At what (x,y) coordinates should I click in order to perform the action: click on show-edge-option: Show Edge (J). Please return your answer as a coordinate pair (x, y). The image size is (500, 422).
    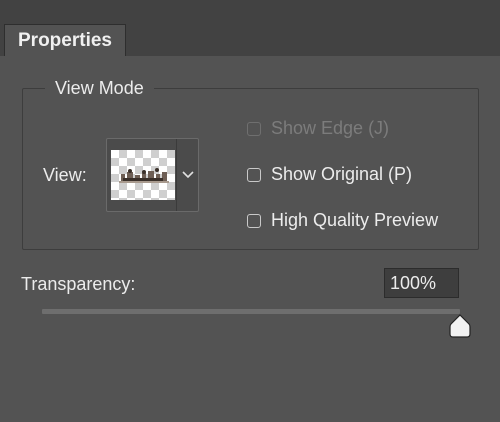
    Looking at the image, I should click on (318, 128).